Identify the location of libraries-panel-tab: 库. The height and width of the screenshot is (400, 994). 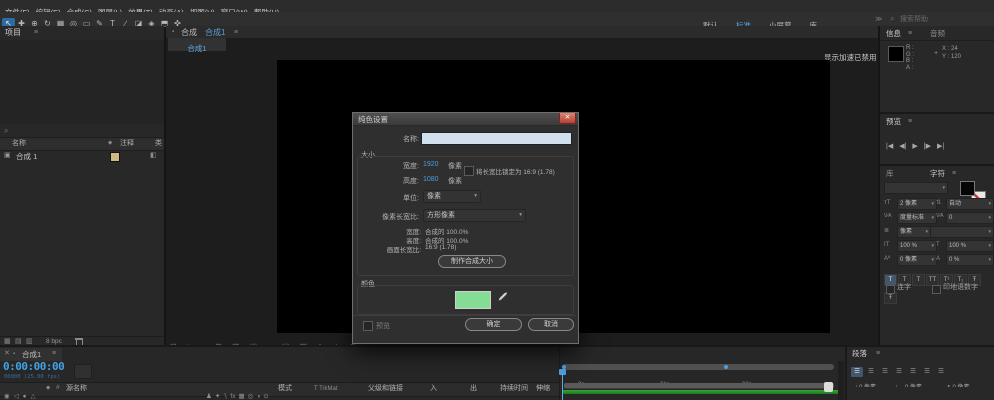
(890, 173).